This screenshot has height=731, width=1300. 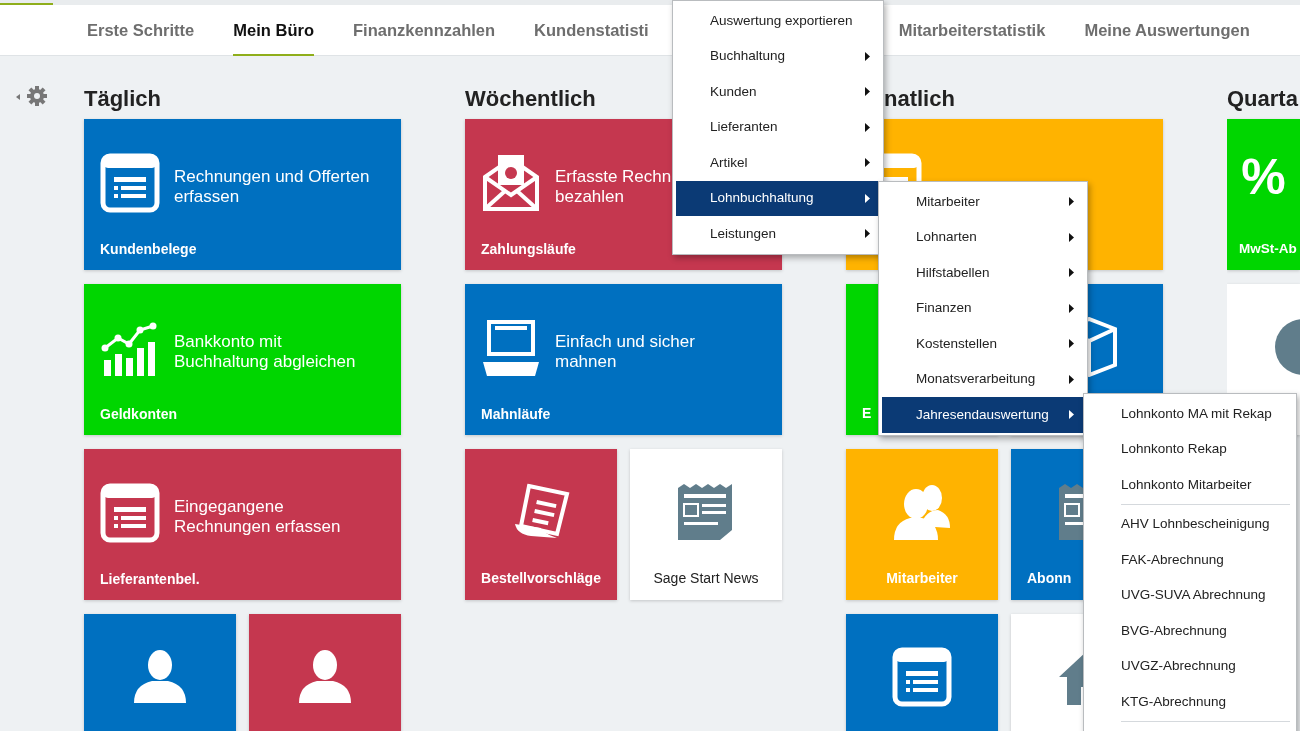 I want to click on section-heading: Täglich, so click(x=122, y=99).